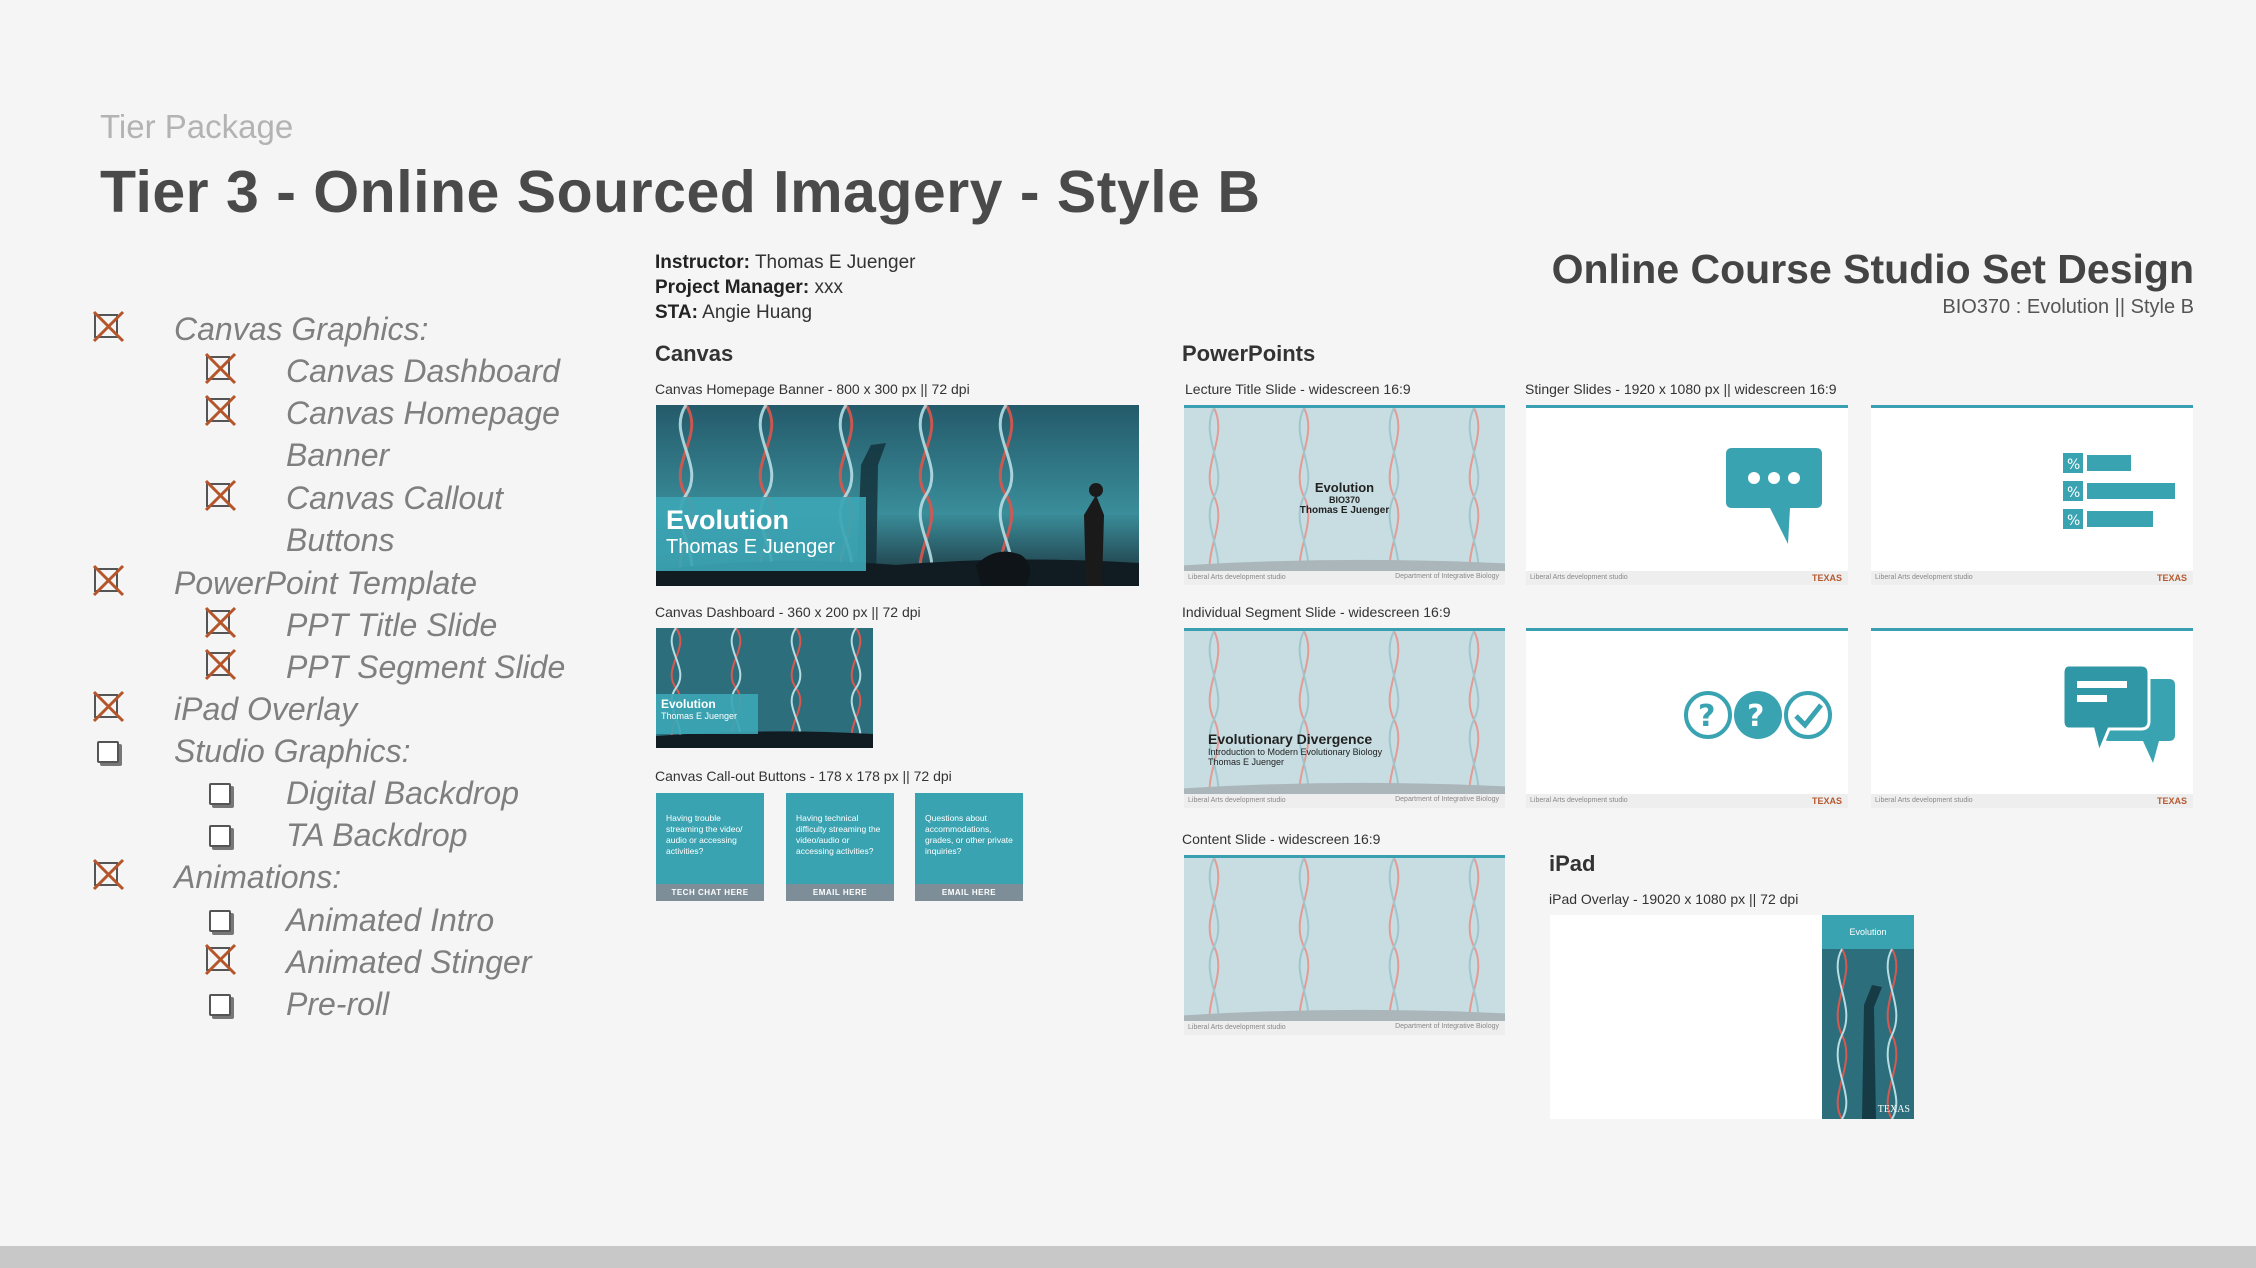 The image size is (2256, 1268). Describe the element at coordinates (258, 877) in the screenshot. I see `checklist-item-animations: Animations:` at that location.